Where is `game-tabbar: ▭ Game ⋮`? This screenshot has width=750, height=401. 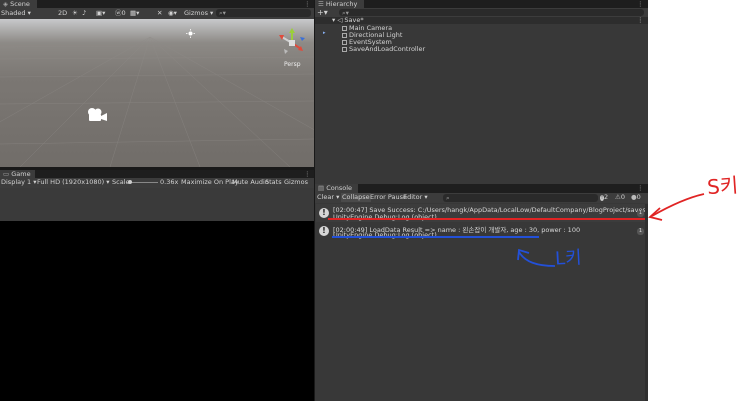 game-tabbar: ▭ Game ⋮ is located at coordinates (157, 174).